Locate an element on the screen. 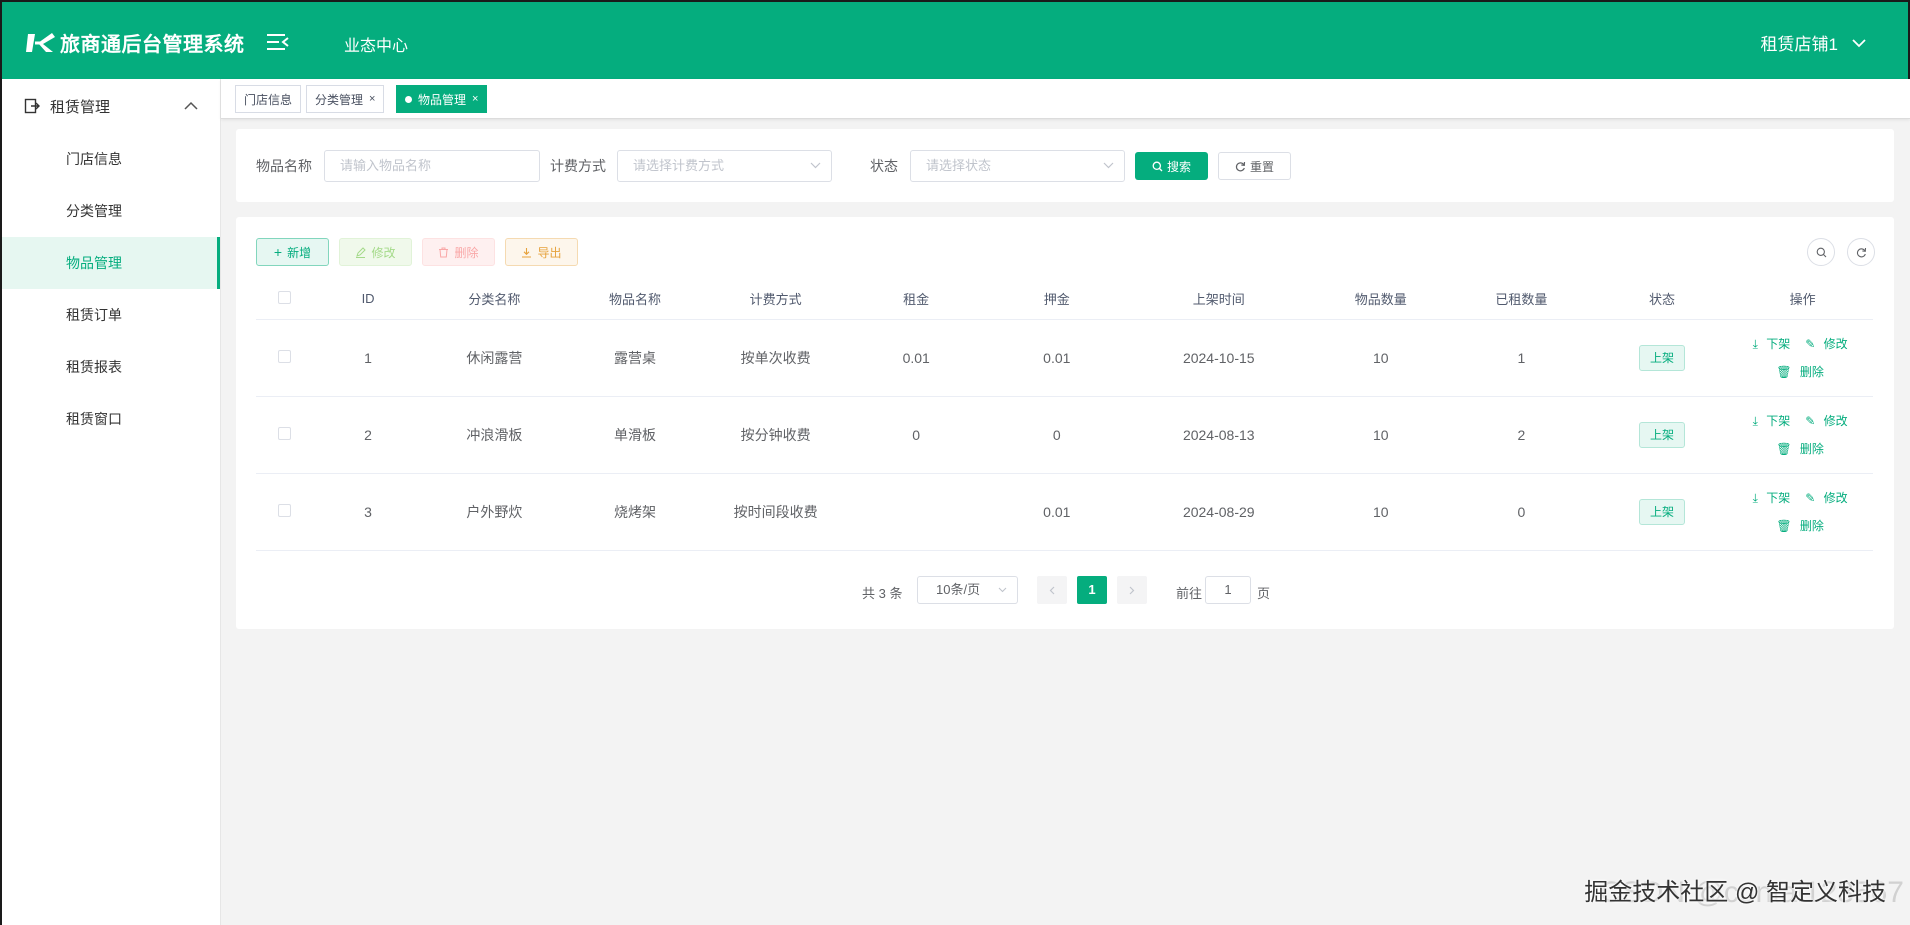 The width and height of the screenshot is (1910, 925). app-logo: 旅商通后台管理系统 is located at coordinates (135, 42).